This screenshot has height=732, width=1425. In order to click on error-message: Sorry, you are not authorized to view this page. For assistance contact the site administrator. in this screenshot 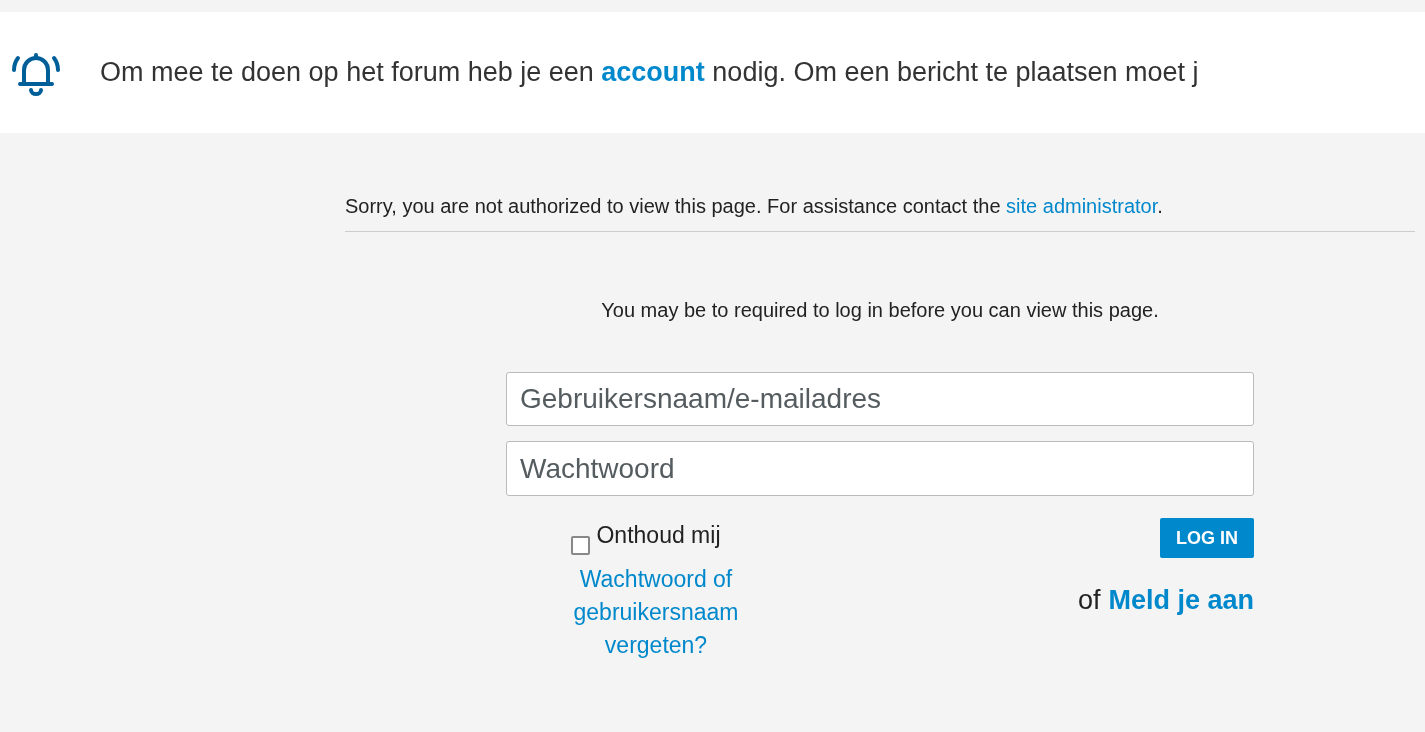, I will do `click(754, 206)`.